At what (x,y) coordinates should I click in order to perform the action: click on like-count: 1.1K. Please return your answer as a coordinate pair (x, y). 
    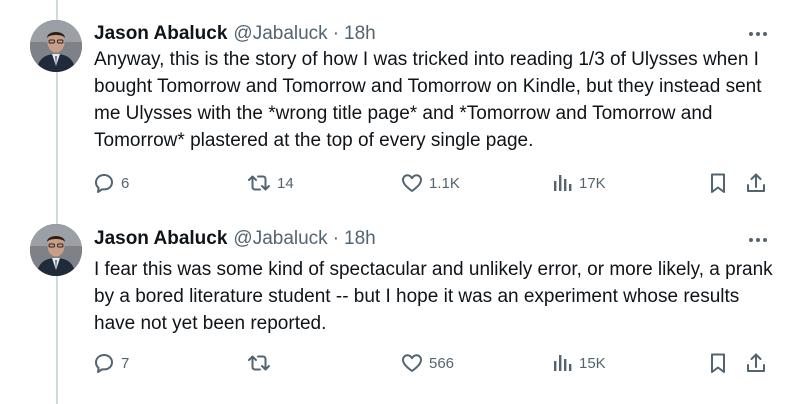
    Looking at the image, I should click on (444, 183).